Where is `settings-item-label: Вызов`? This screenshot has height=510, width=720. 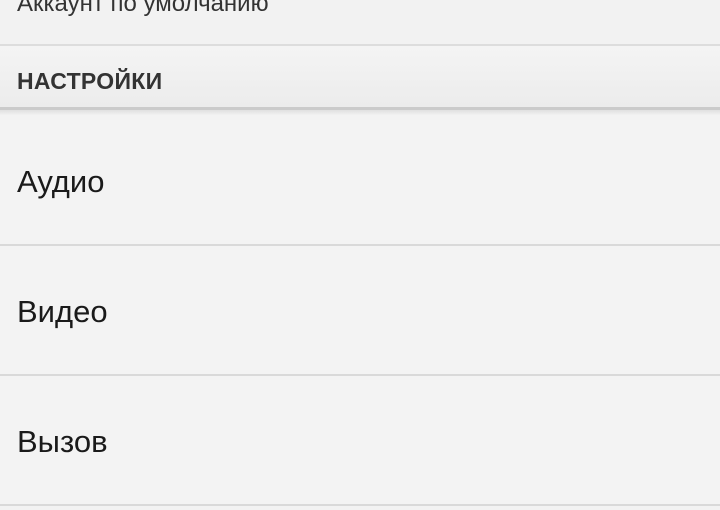
settings-item-label: Вызов is located at coordinates (62, 441).